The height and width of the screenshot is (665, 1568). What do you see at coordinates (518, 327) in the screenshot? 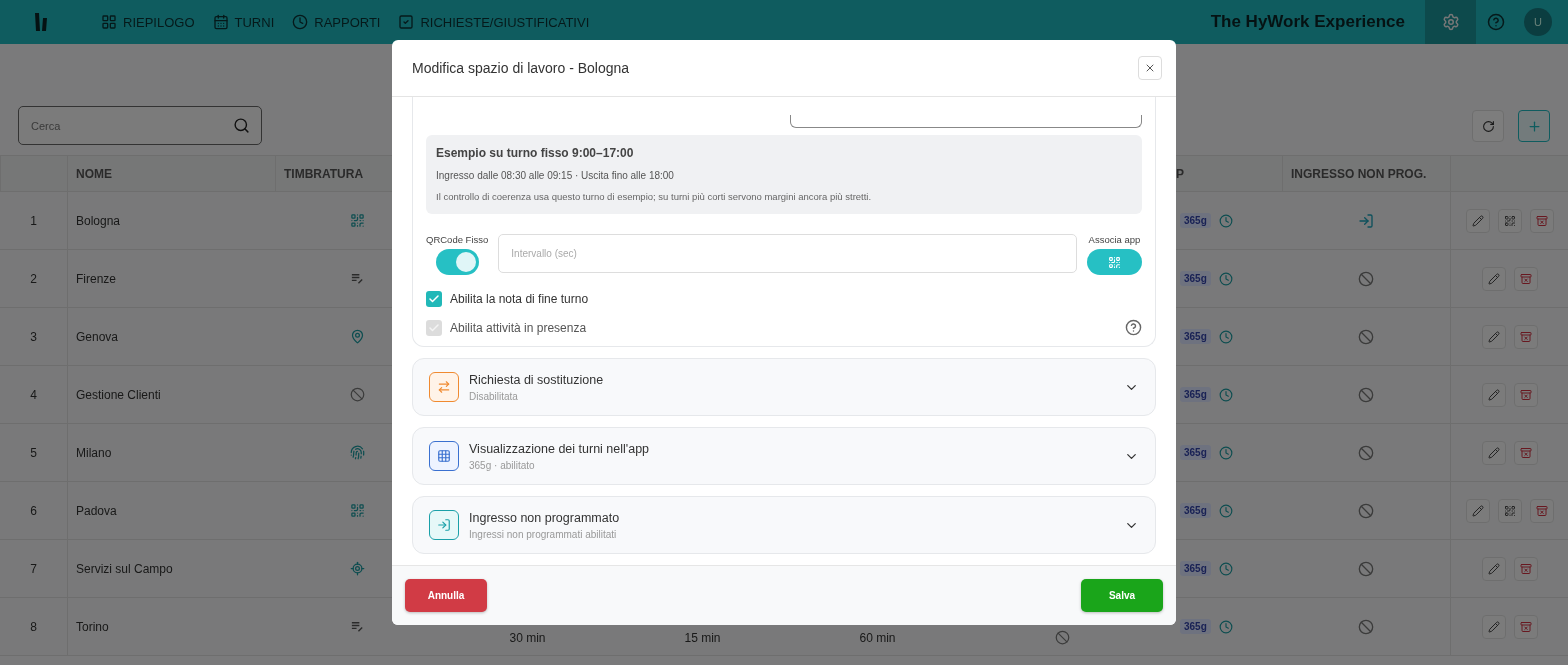
I see `checkbox-label: Abilita attività in presenza` at bounding box center [518, 327].